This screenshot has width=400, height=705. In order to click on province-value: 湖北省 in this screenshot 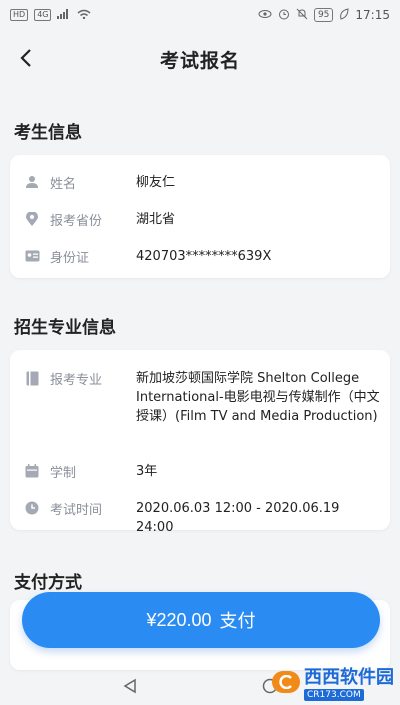, I will do `click(156, 219)`.